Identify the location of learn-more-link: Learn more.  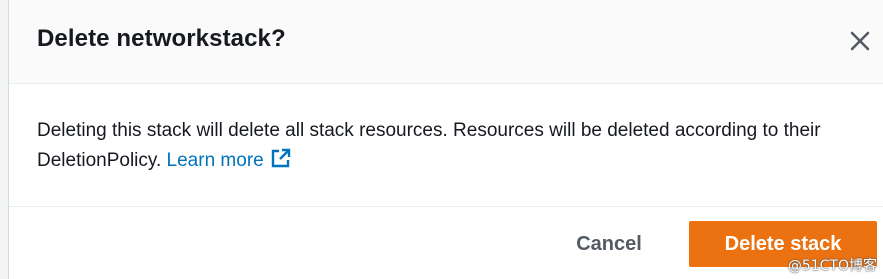
(229, 159).